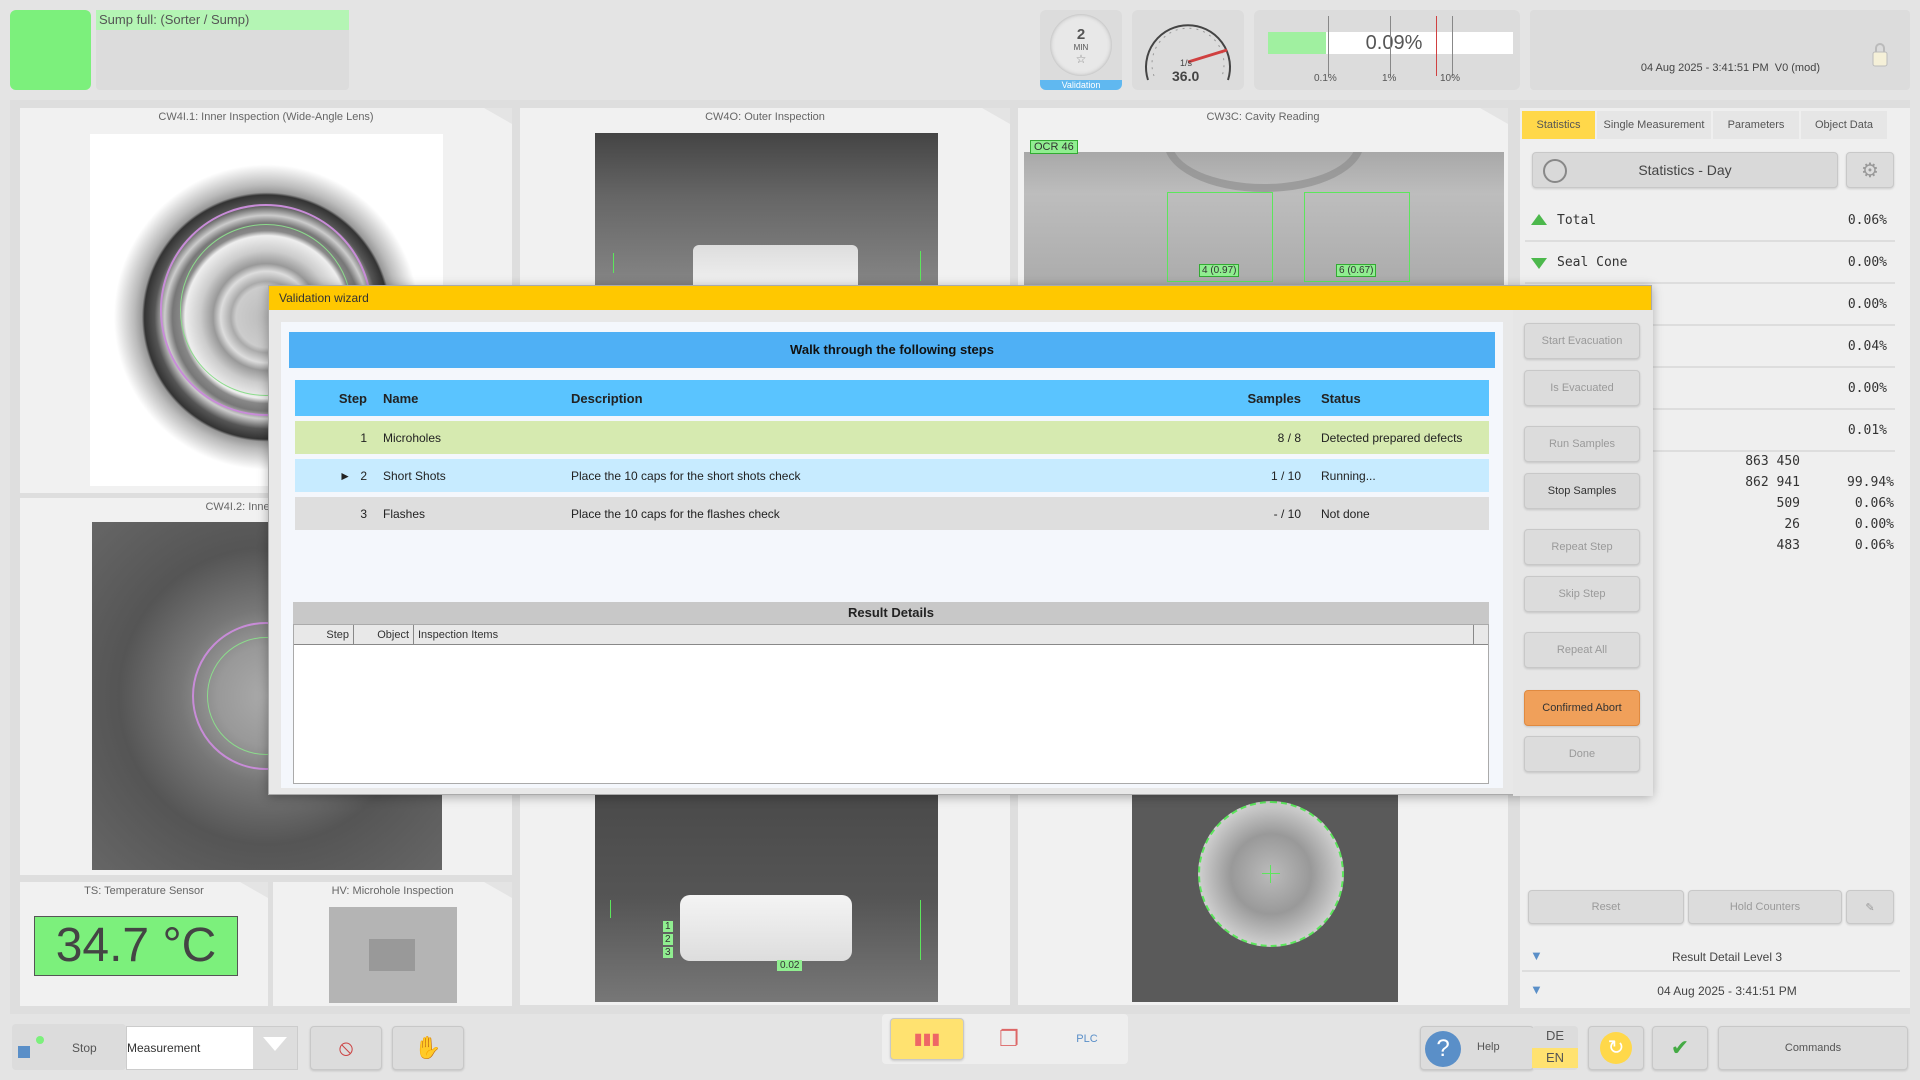 The height and width of the screenshot is (1080, 1920). What do you see at coordinates (790, 965) in the screenshot?
I see `outer-value: 0.02` at bounding box center [790, 965].